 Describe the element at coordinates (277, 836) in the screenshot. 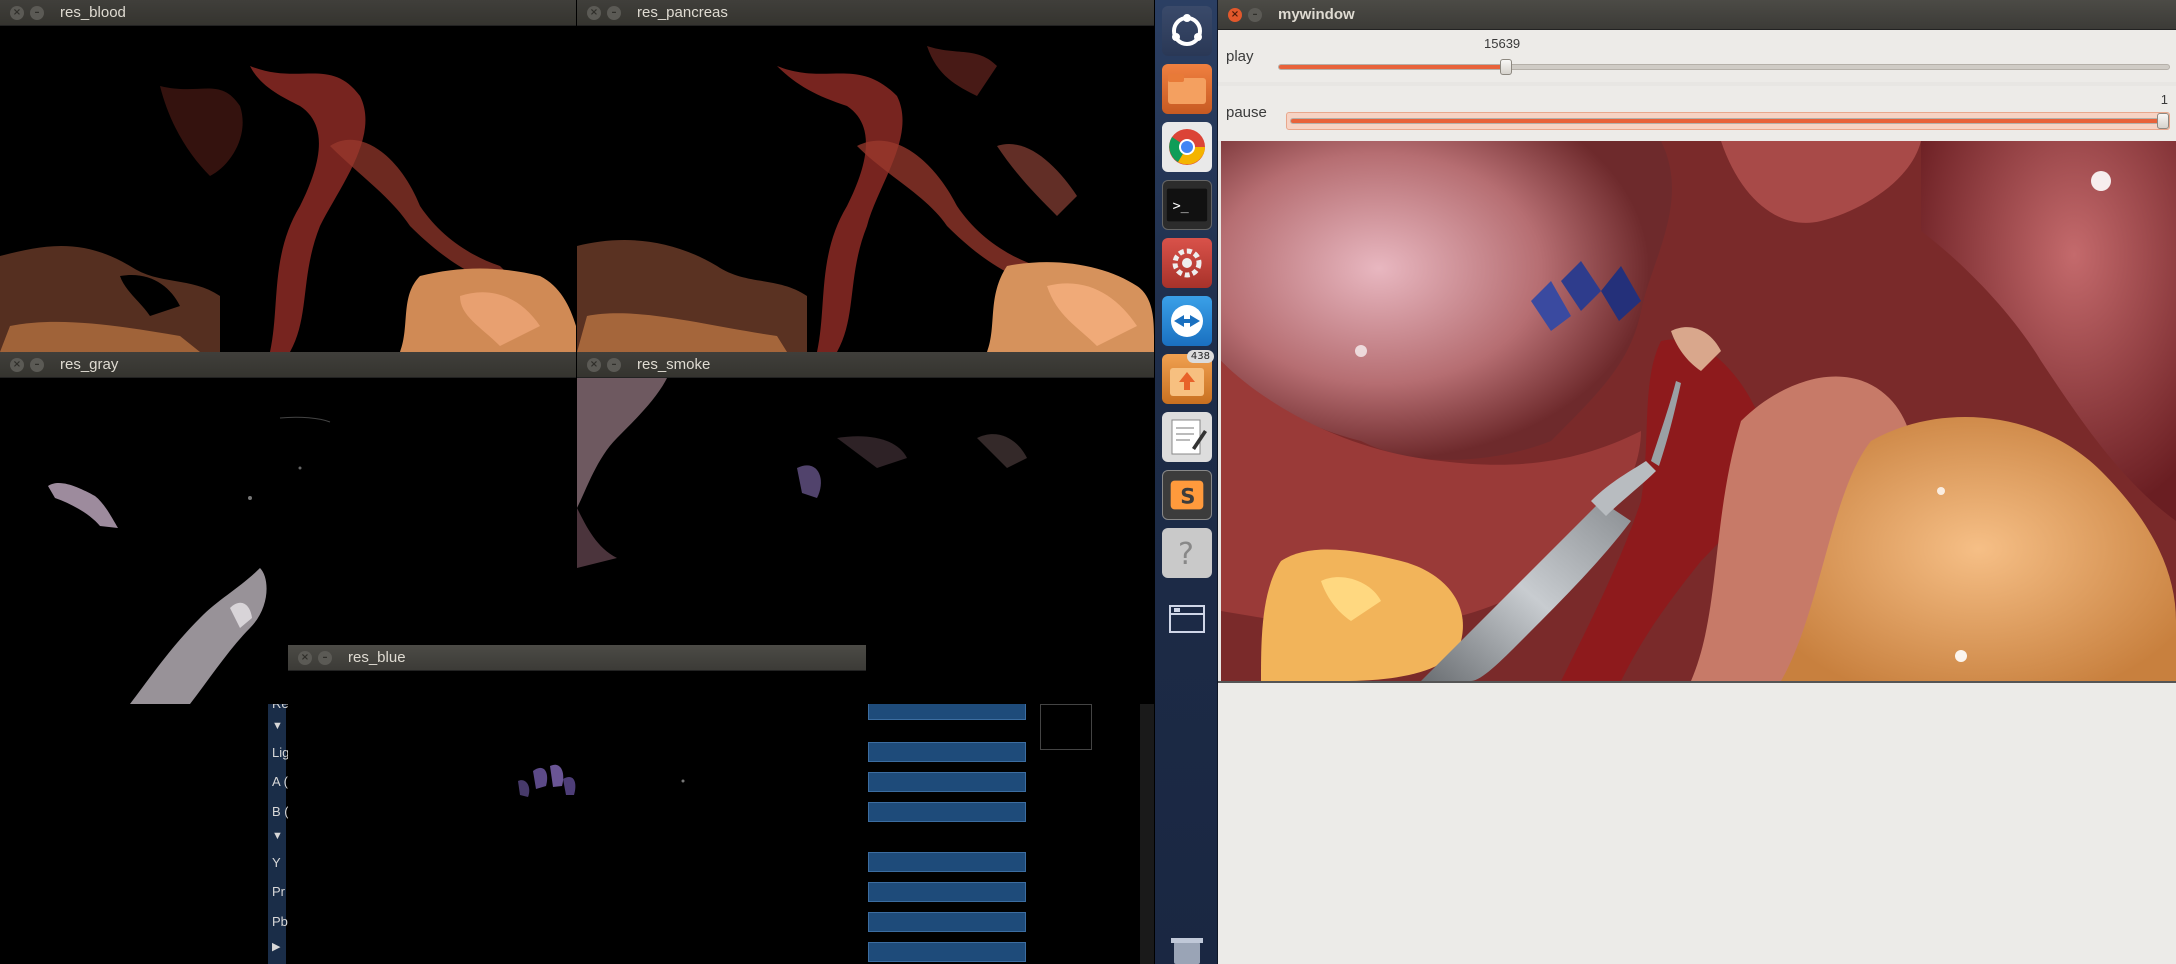

I see `bg-toggle-2: ▼` at that location.